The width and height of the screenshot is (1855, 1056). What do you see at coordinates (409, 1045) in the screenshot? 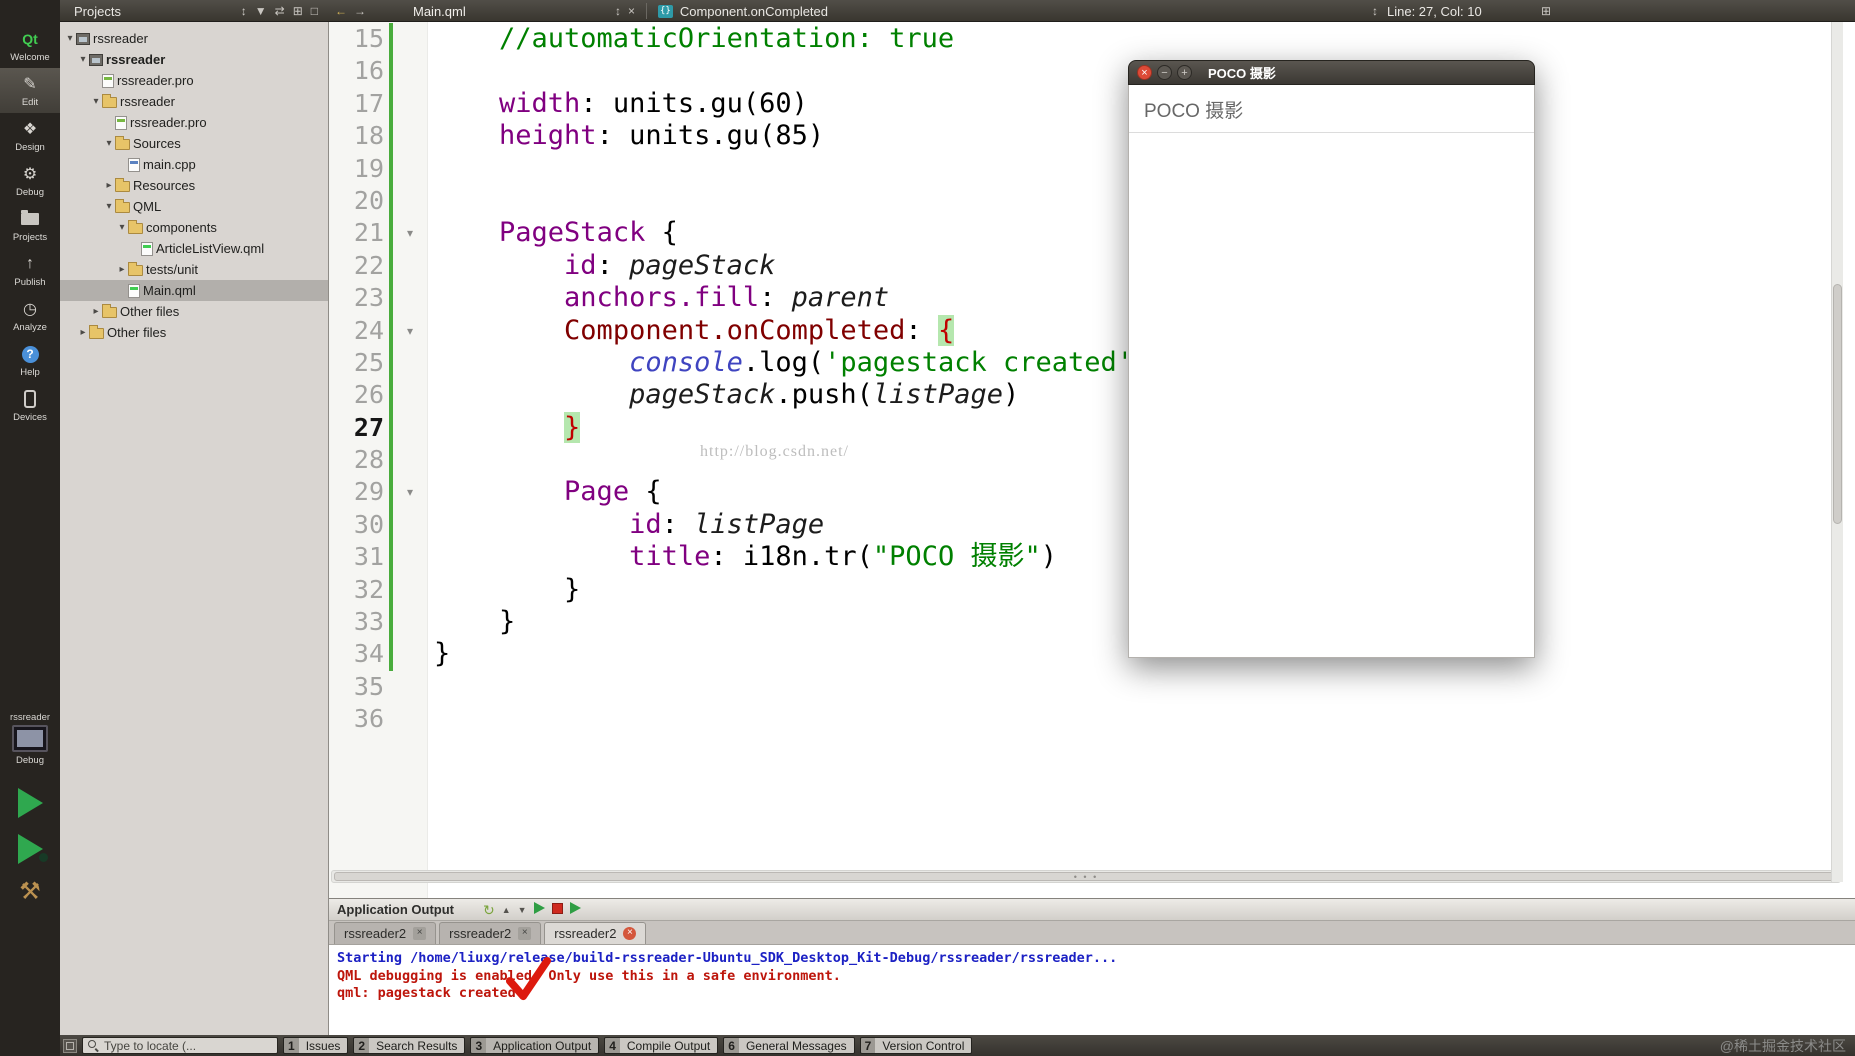
I see `panel-button-search-results: 2 Search Results` at bounding box center [409, 1045].